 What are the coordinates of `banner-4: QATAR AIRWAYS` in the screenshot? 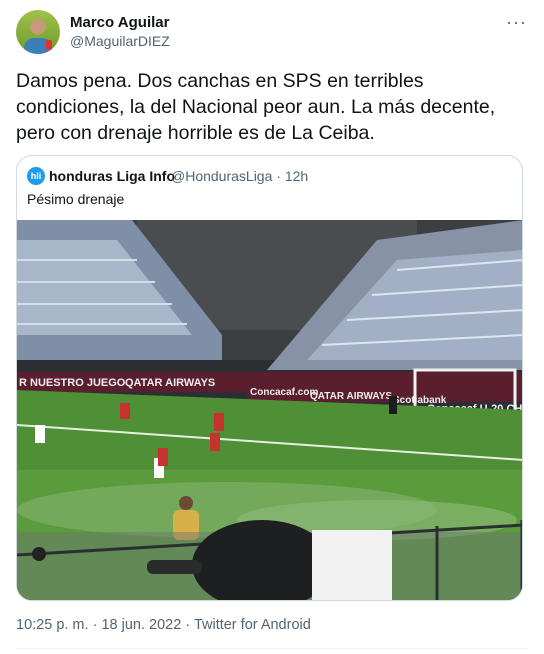 It's located at (351, 396).